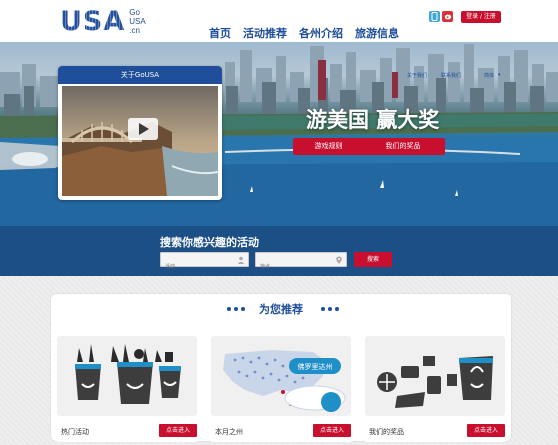 The height and width of the screenshot is (445, 558). What do you see at coordinates (373, 259) in the screenshot?
I see `search-button: 搜索` at bounding box center [373, 259].